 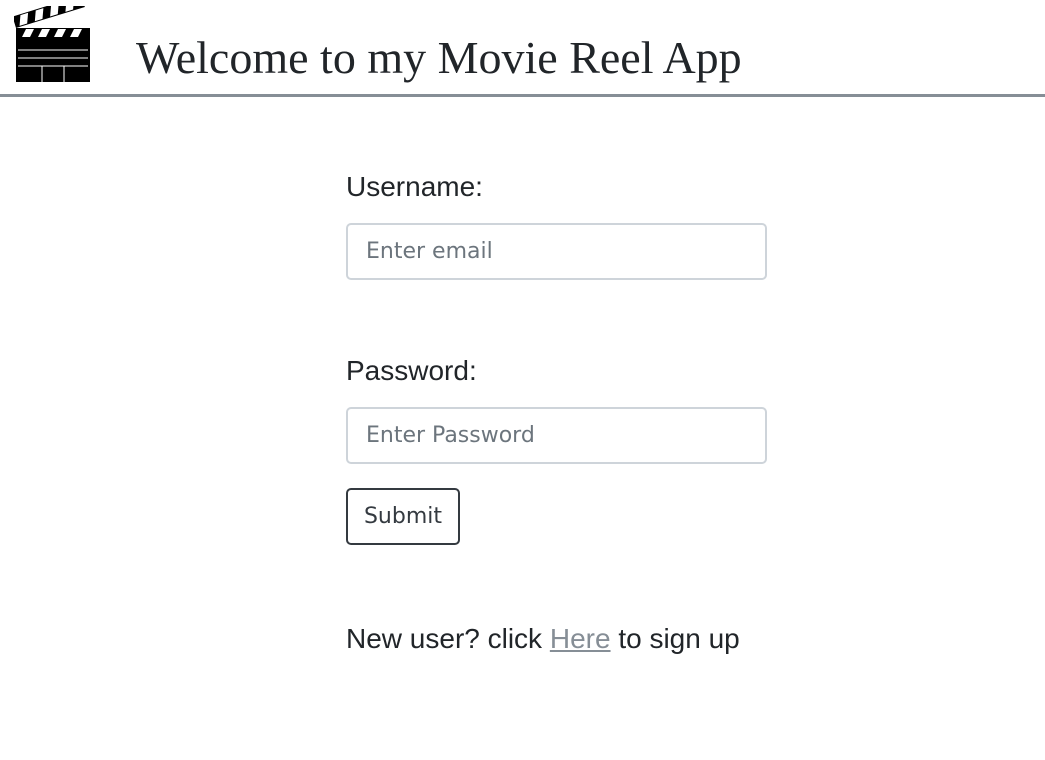 What do you see at coordinates (414, 186) in the screenshot?
I see `username-label: Username:` at bounding box center [414, 186].